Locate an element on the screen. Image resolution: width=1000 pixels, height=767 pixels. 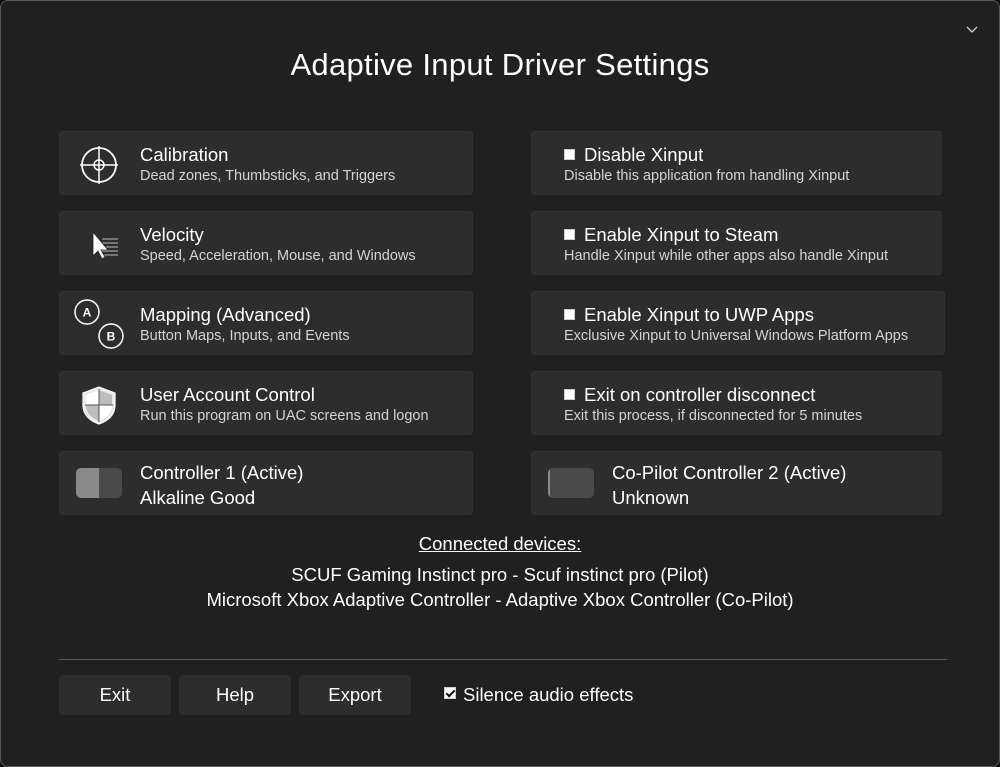
disable-xinput-checkbox is located at coordinates (569, 154).